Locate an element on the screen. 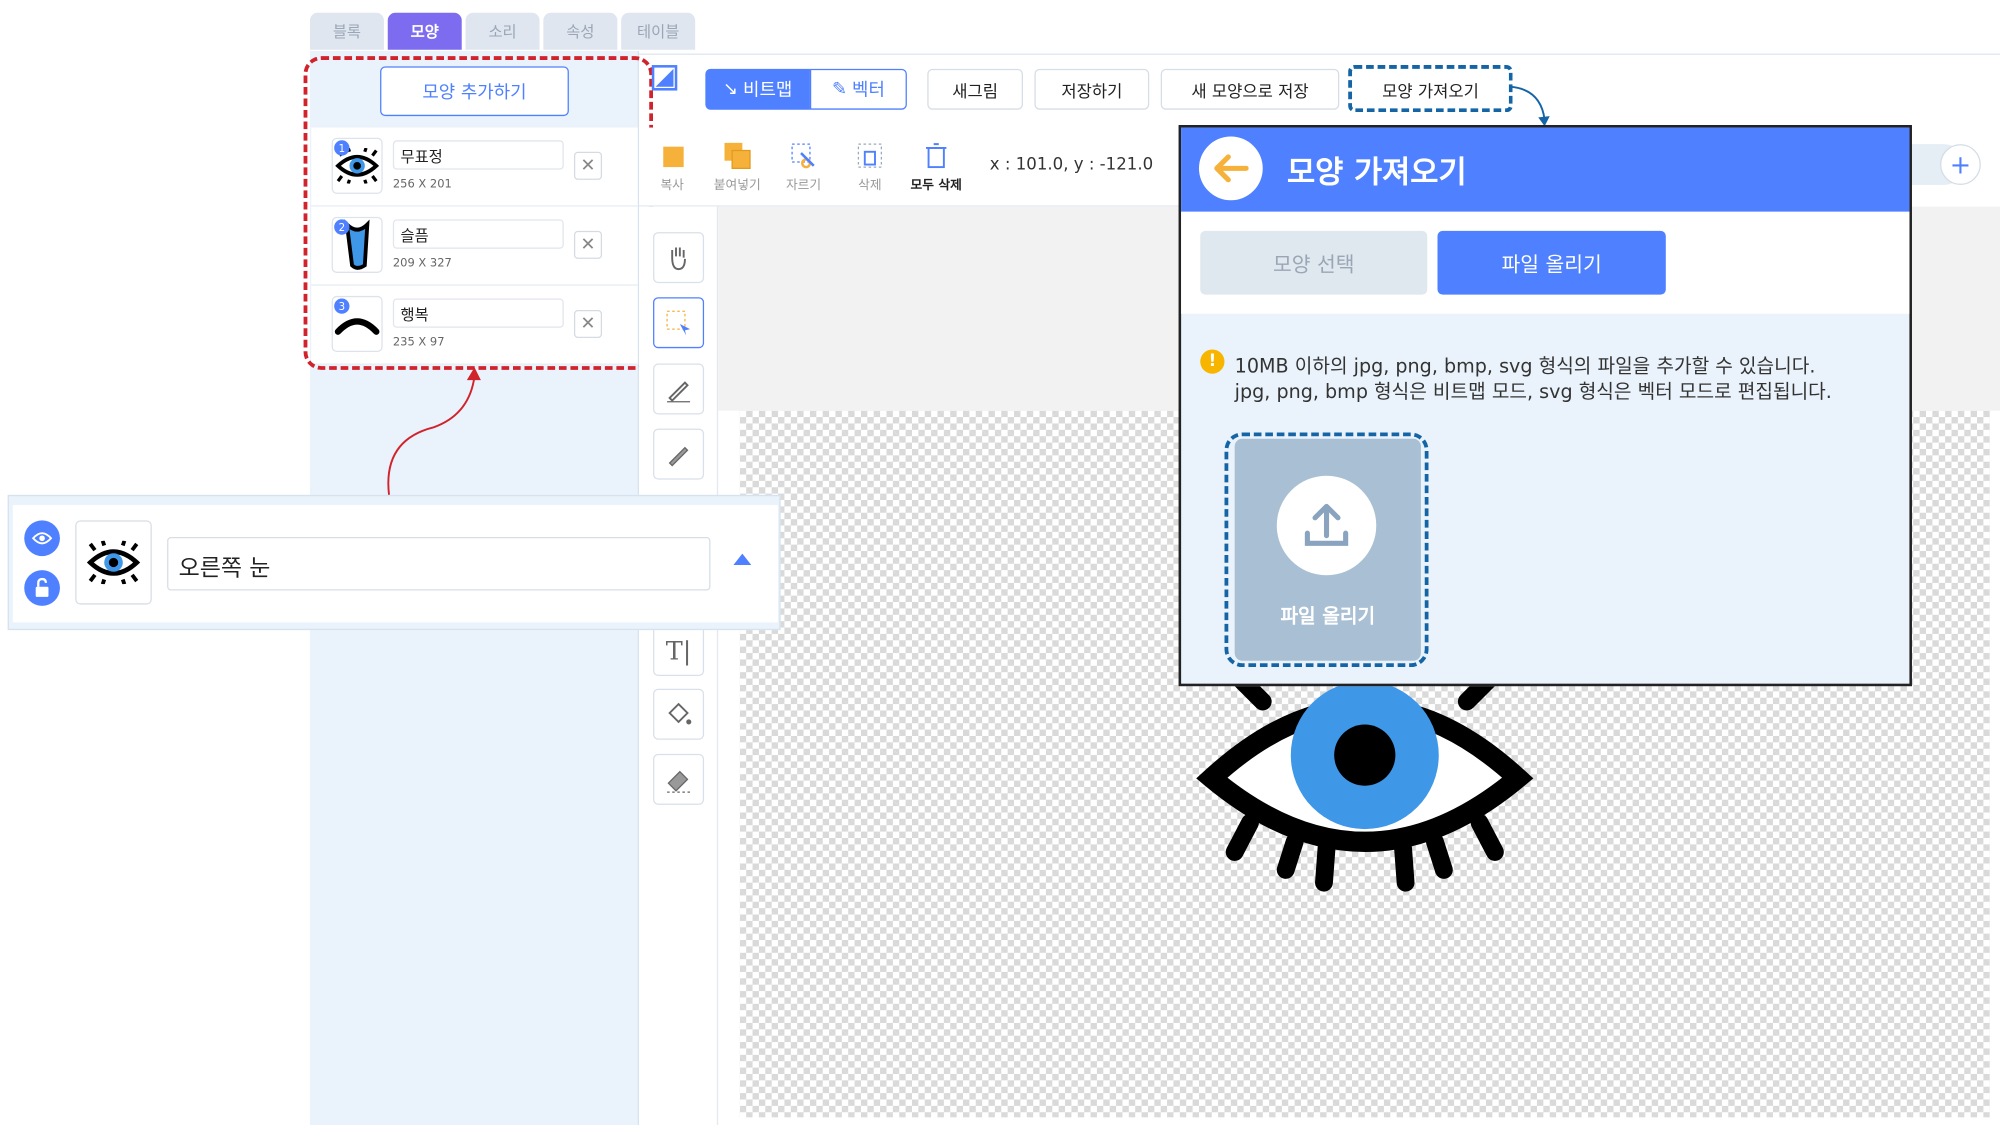  select-tool is located at coordinates (679, 323).